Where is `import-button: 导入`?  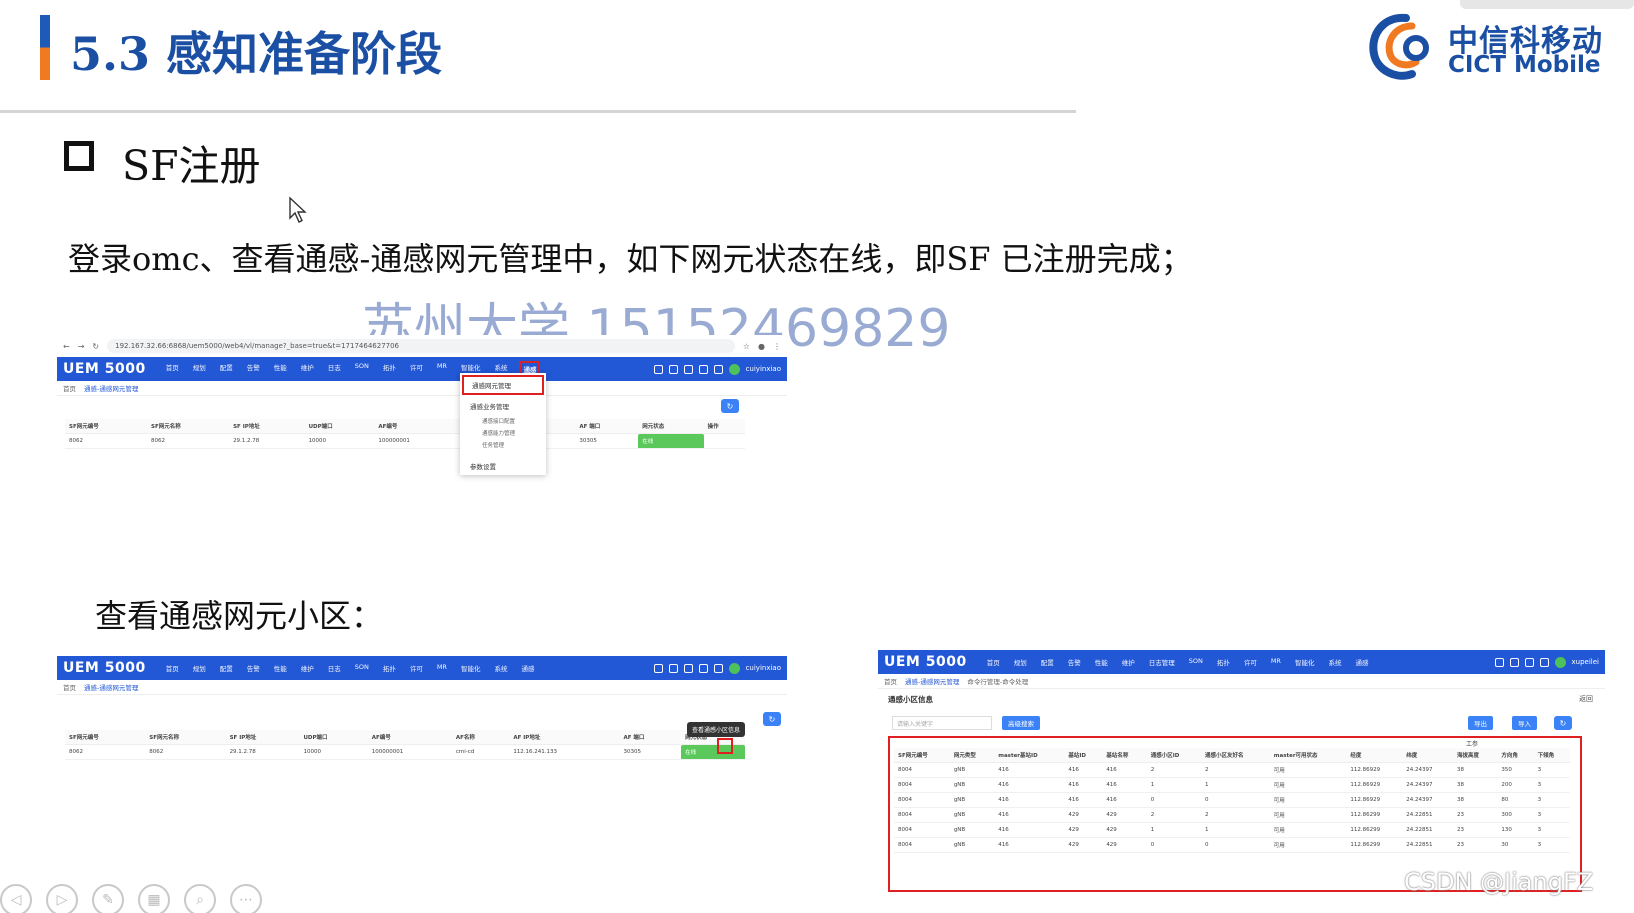 import-button: 导入 is located at coordinates (1524, 723).